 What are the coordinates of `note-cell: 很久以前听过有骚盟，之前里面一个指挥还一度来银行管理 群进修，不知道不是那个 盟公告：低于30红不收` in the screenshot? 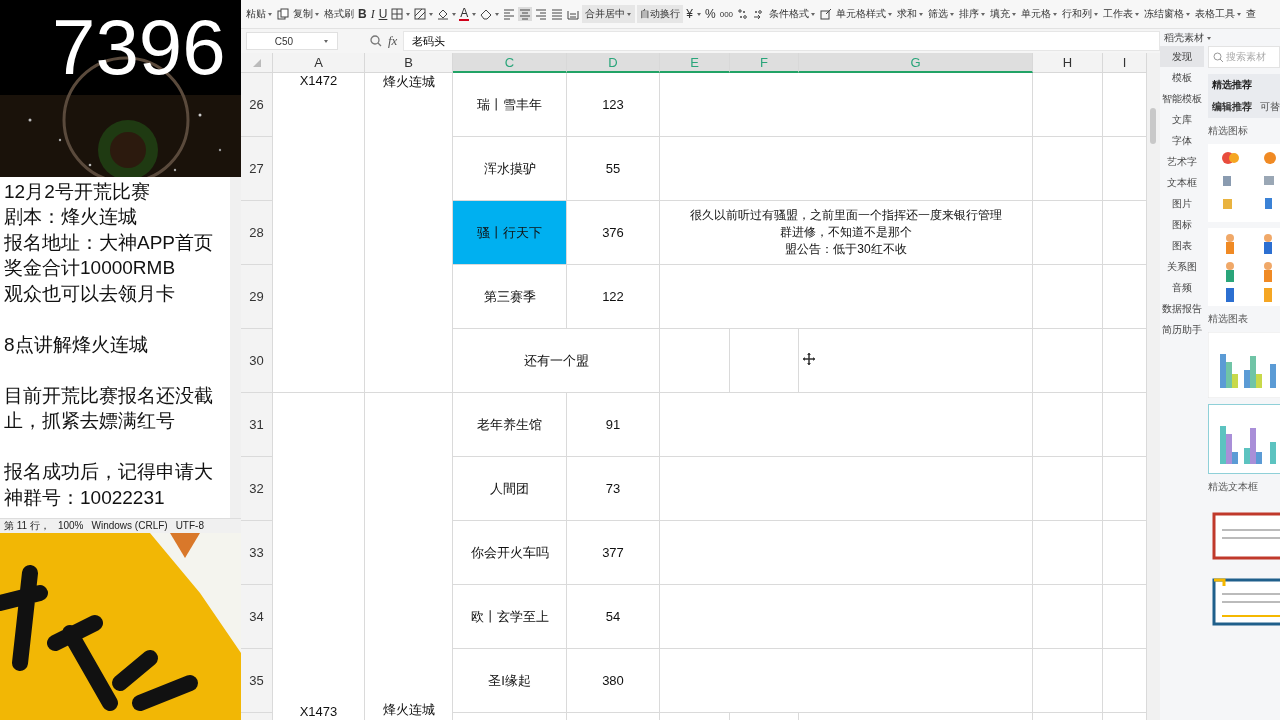 It's located at (846, 233).